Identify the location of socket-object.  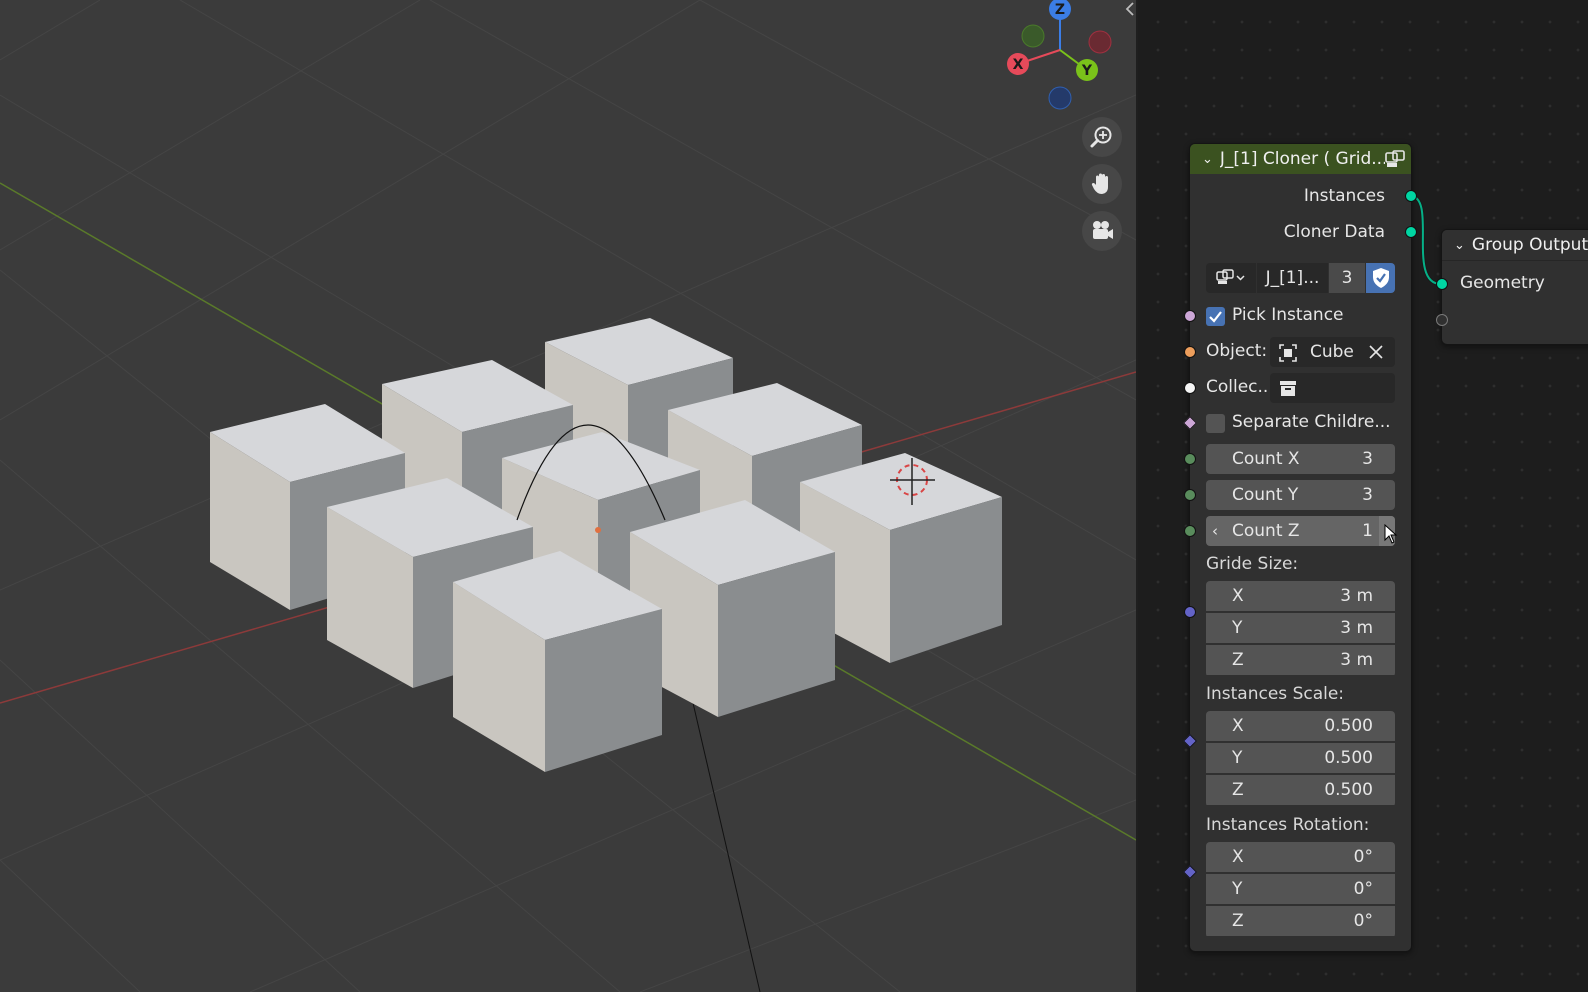
(1190, 352).